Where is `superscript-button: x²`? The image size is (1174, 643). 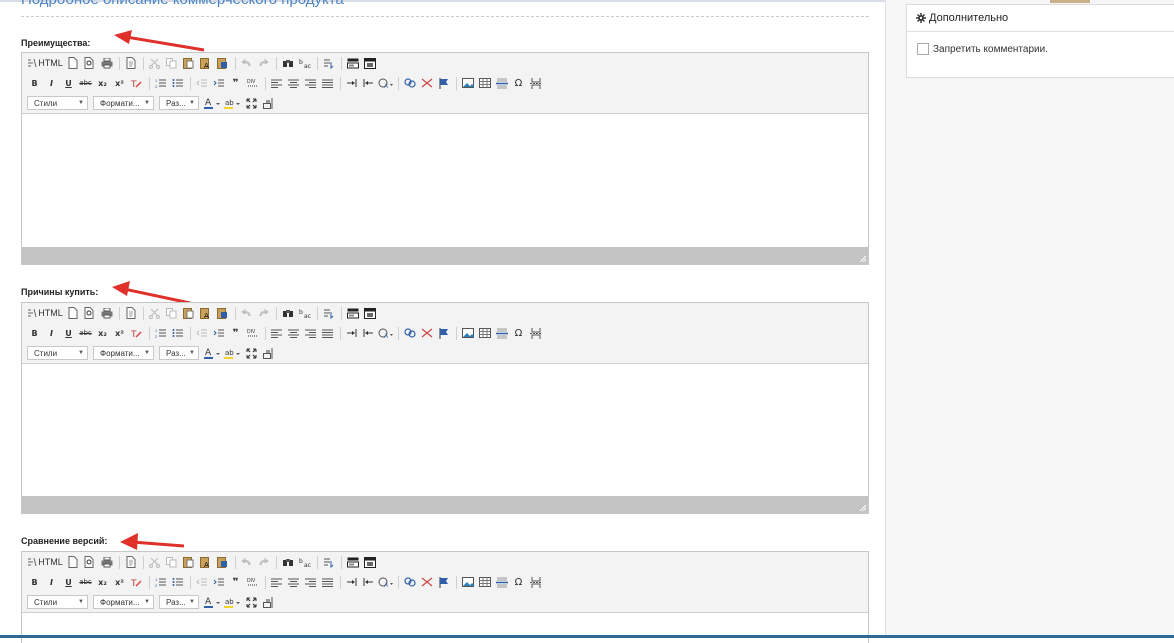
superscript-button: x² is located at coordinates (119, 333).